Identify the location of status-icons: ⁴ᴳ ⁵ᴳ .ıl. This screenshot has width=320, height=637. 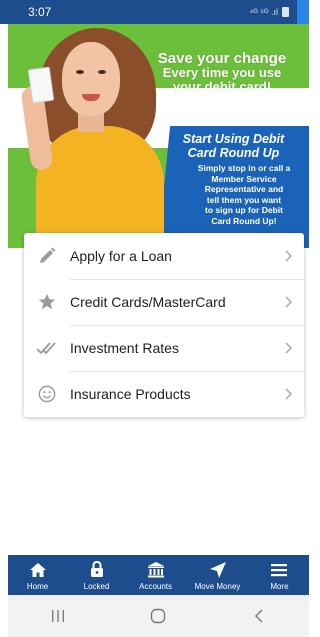
(269, 12).